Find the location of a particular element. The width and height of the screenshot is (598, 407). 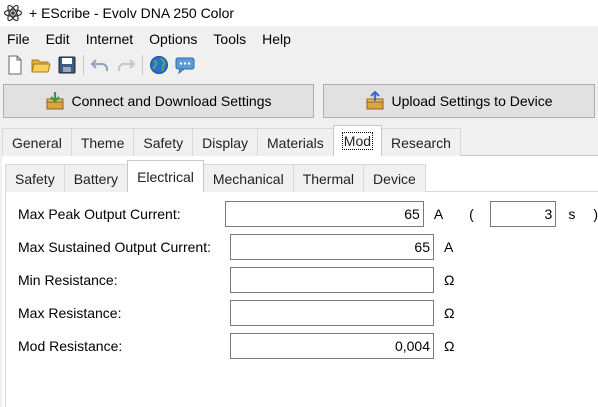

max-resistance-input is located at coordinates (332, 313).